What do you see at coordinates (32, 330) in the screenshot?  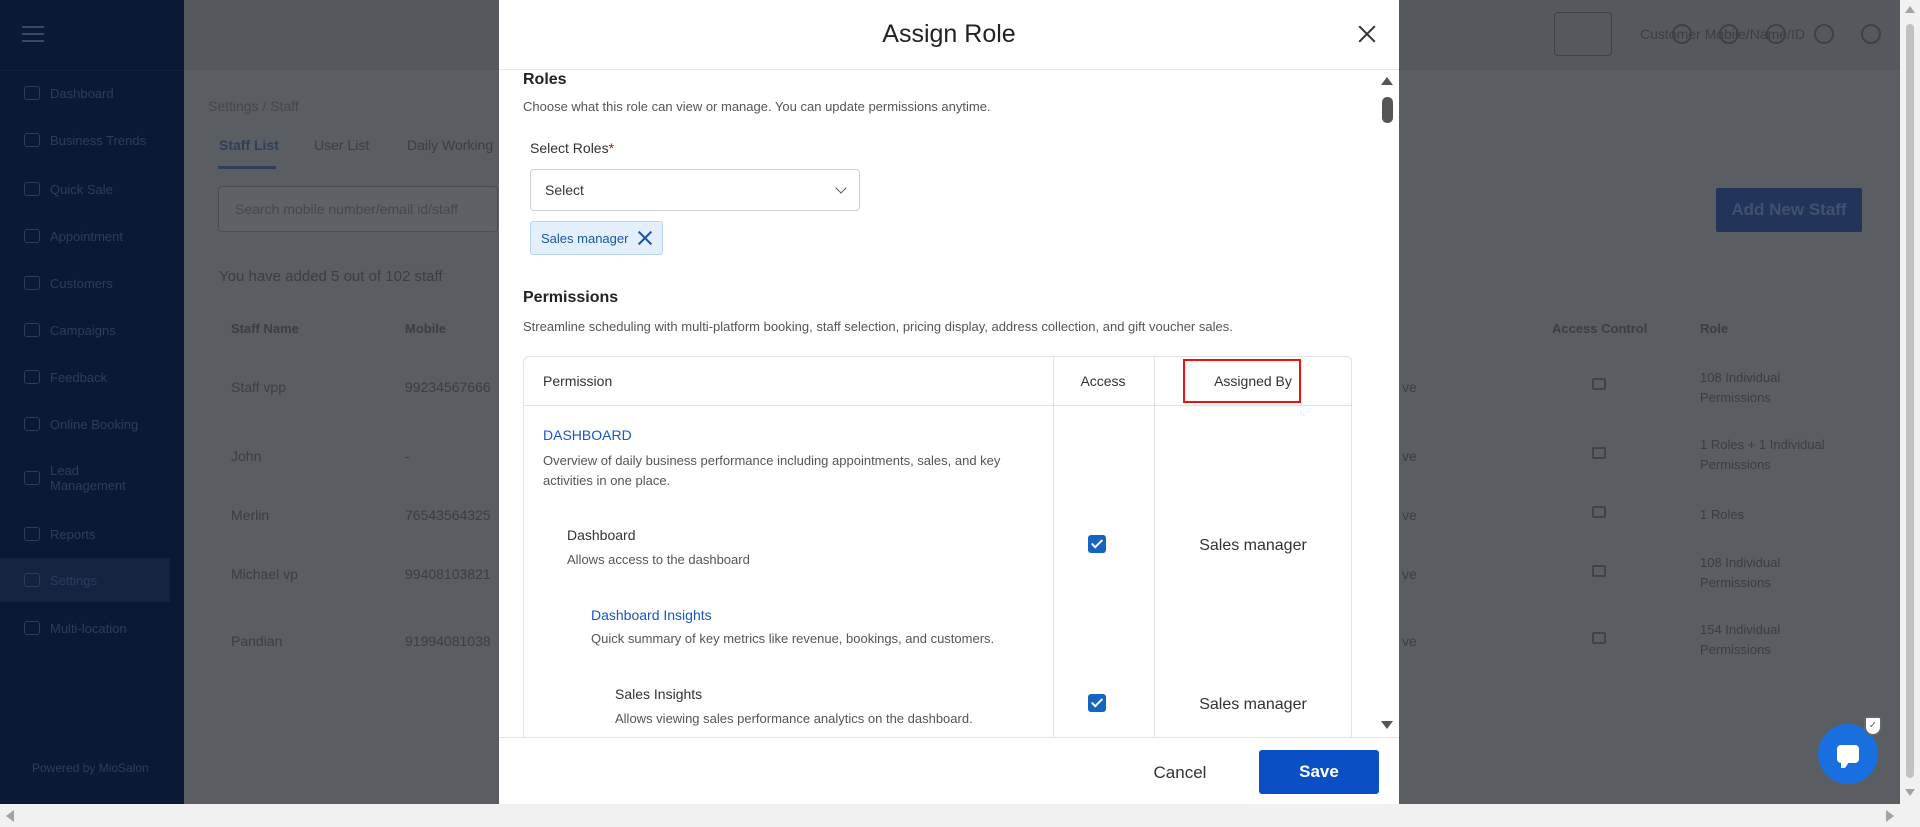 I see `megaphone-icon` at bounding box center [32, 330].